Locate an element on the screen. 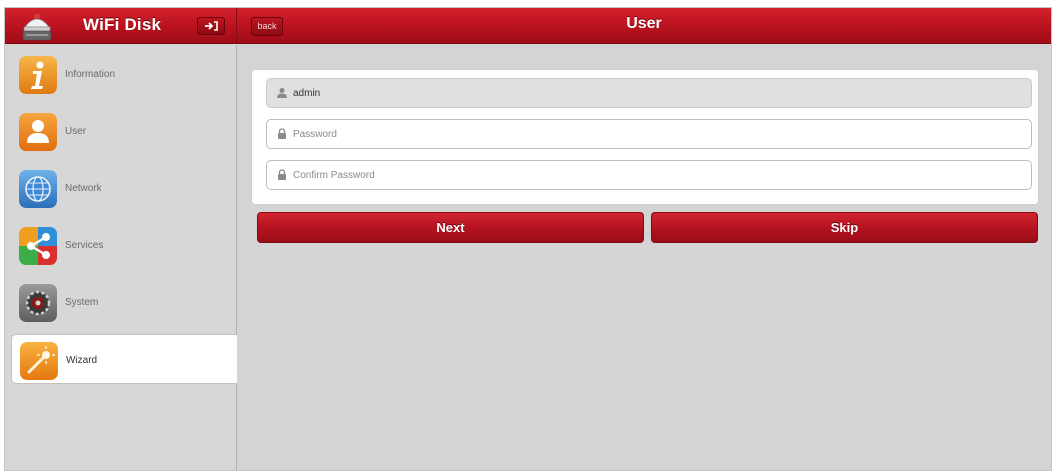 This screenshot has height=473, width=1056. sidebar-item-network: Network is located at coordinates (124, 188).